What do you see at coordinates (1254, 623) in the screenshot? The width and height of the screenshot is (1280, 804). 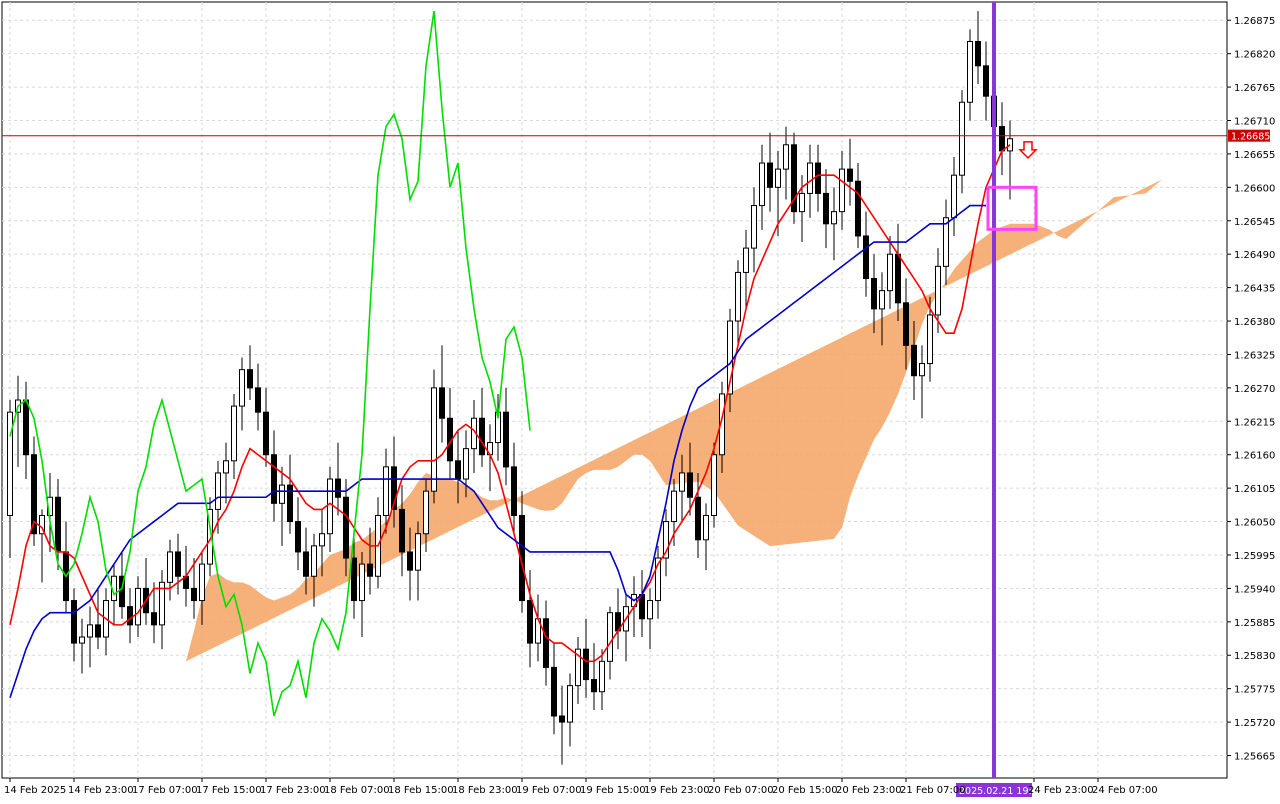 I see `price-tick-label: 1.25885` at bounding box center [1254, 623].